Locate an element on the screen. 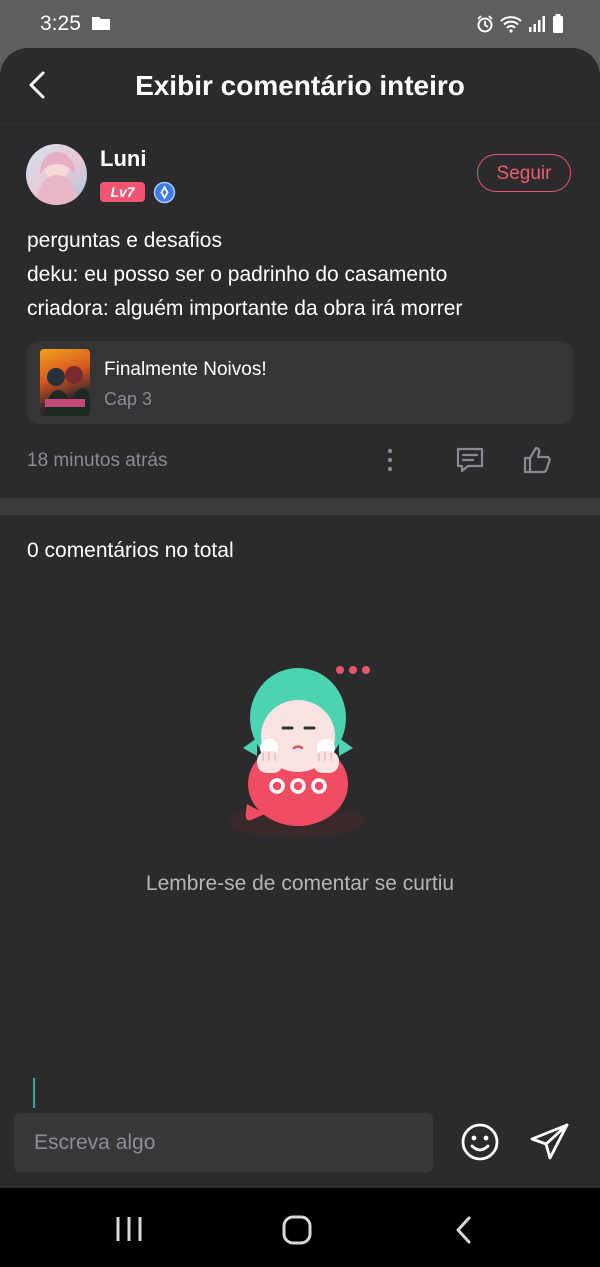 This screenshot has height=1267, width=600. system-nav-bar is located at coordinates (300, 1227).